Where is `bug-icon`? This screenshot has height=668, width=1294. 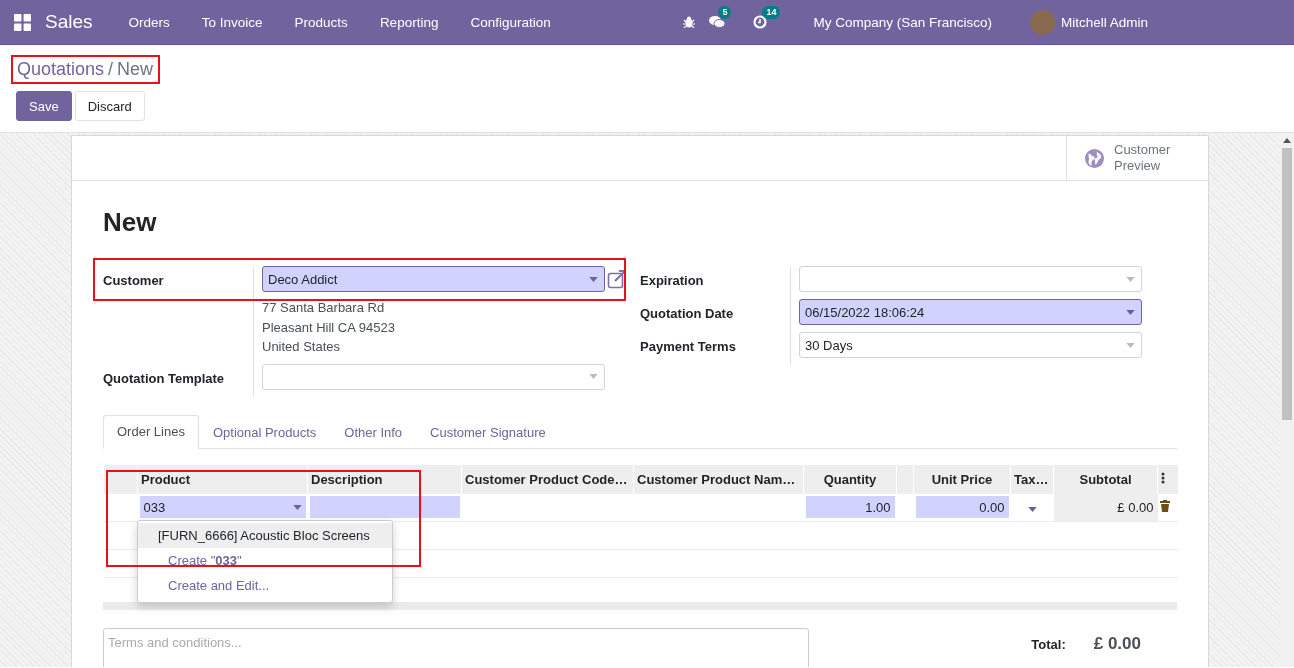
bug-icon is located at coordinates (689, 22).